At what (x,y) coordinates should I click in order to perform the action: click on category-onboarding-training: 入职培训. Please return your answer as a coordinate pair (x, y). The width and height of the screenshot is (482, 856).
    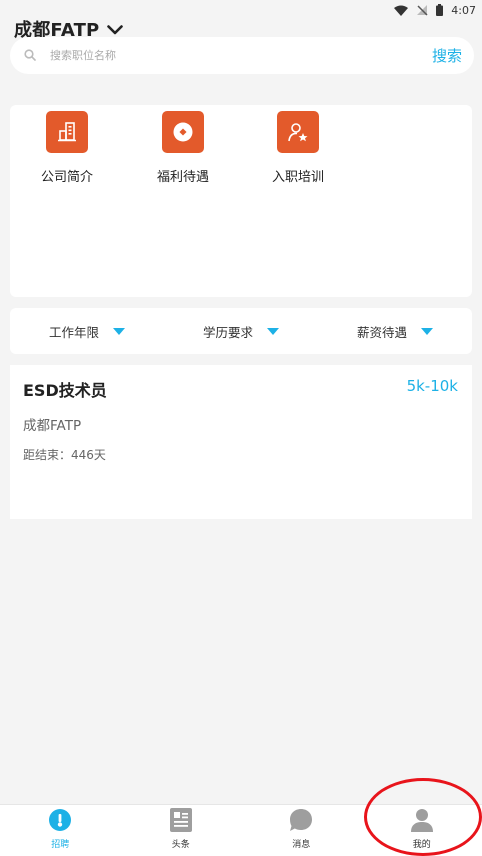
    Looking at the image, I should click on (298, 148).